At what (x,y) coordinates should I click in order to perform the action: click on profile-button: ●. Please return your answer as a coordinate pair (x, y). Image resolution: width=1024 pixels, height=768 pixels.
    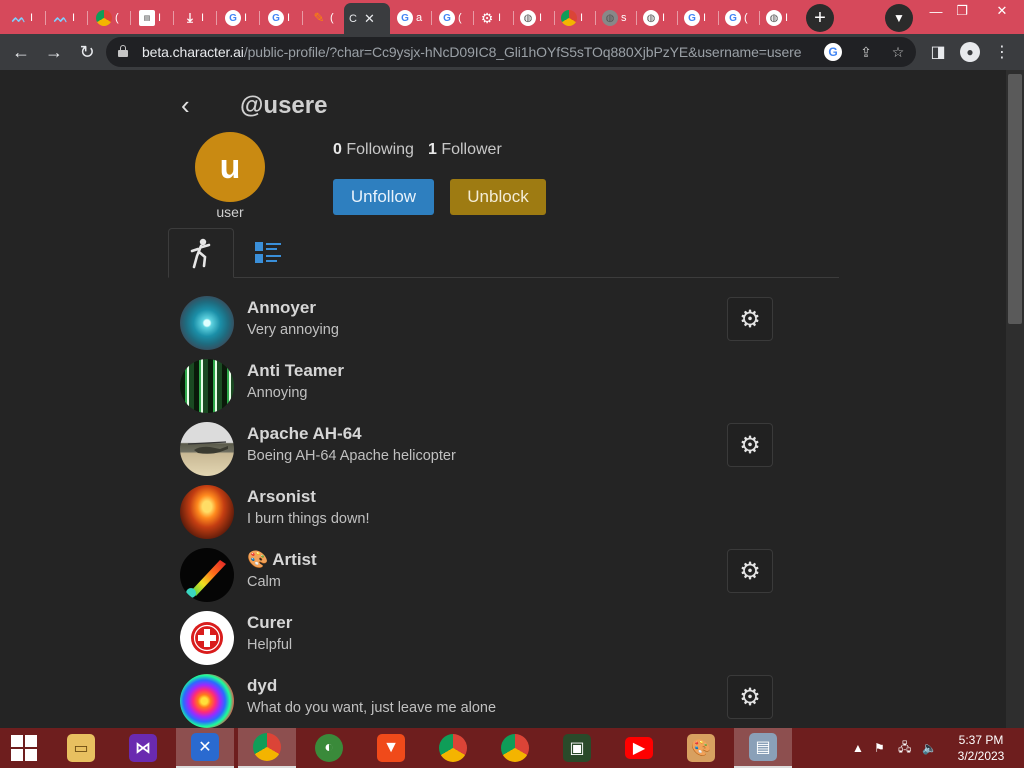
    Looking at the image, I should click on (970, 52).